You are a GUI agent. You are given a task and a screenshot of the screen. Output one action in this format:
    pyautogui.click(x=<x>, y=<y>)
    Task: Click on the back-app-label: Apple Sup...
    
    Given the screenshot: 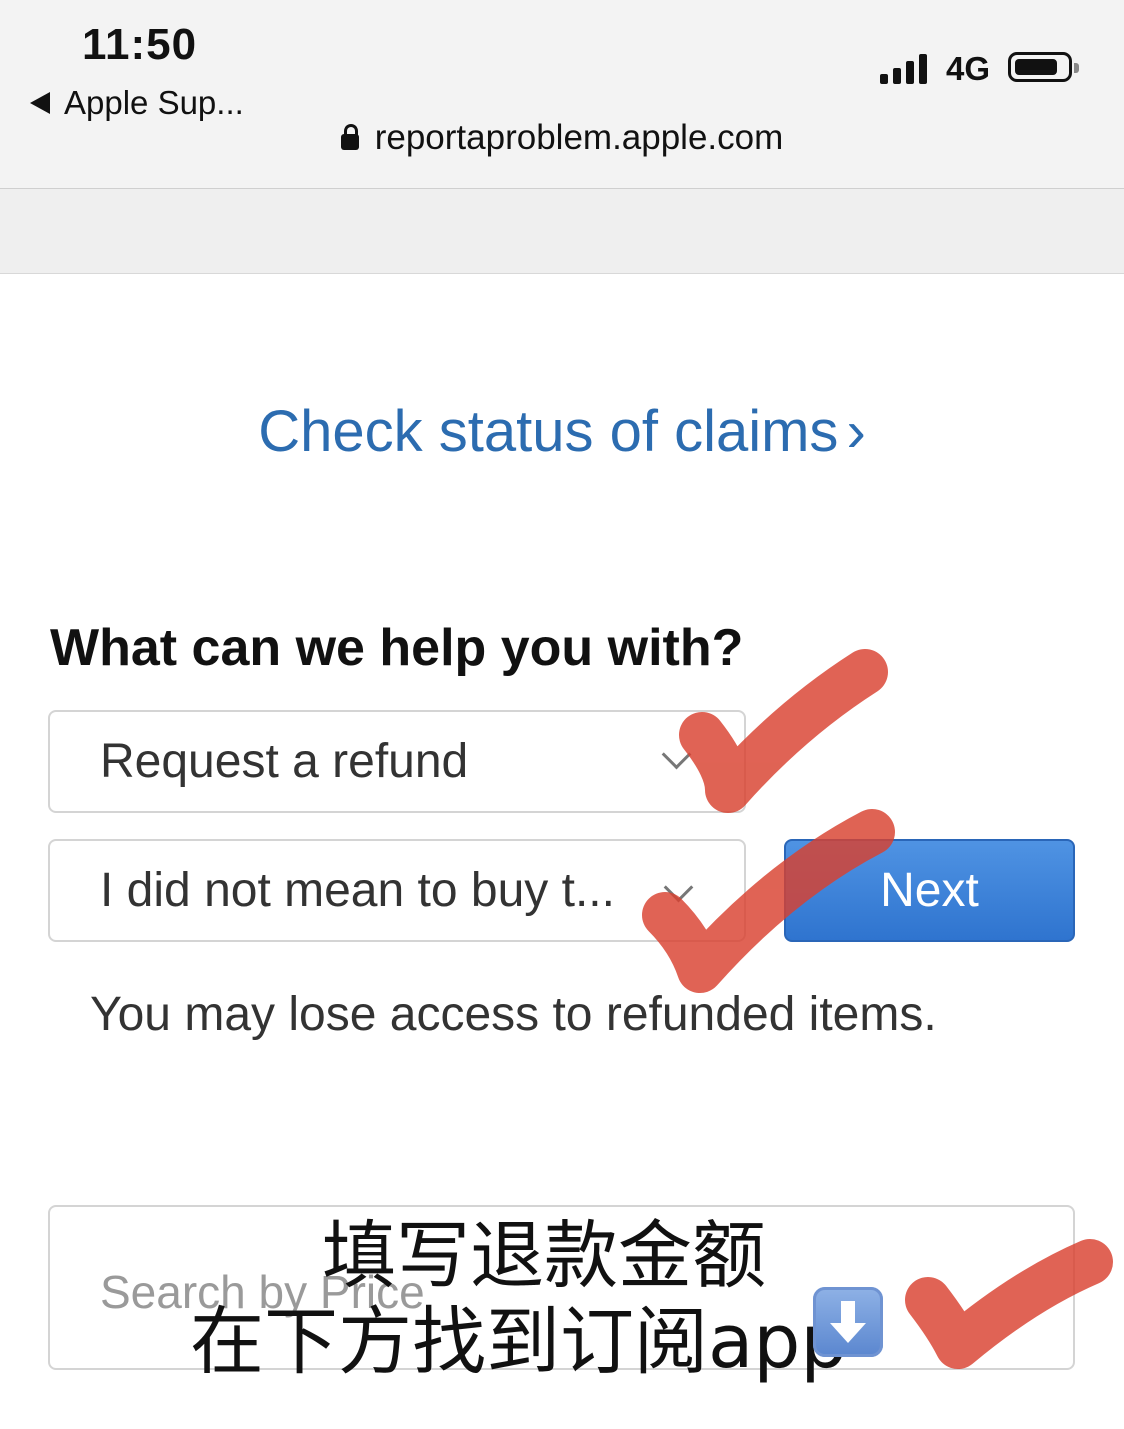 What is the action you would take?
    pyautogui.click(x=154, y=102)
    